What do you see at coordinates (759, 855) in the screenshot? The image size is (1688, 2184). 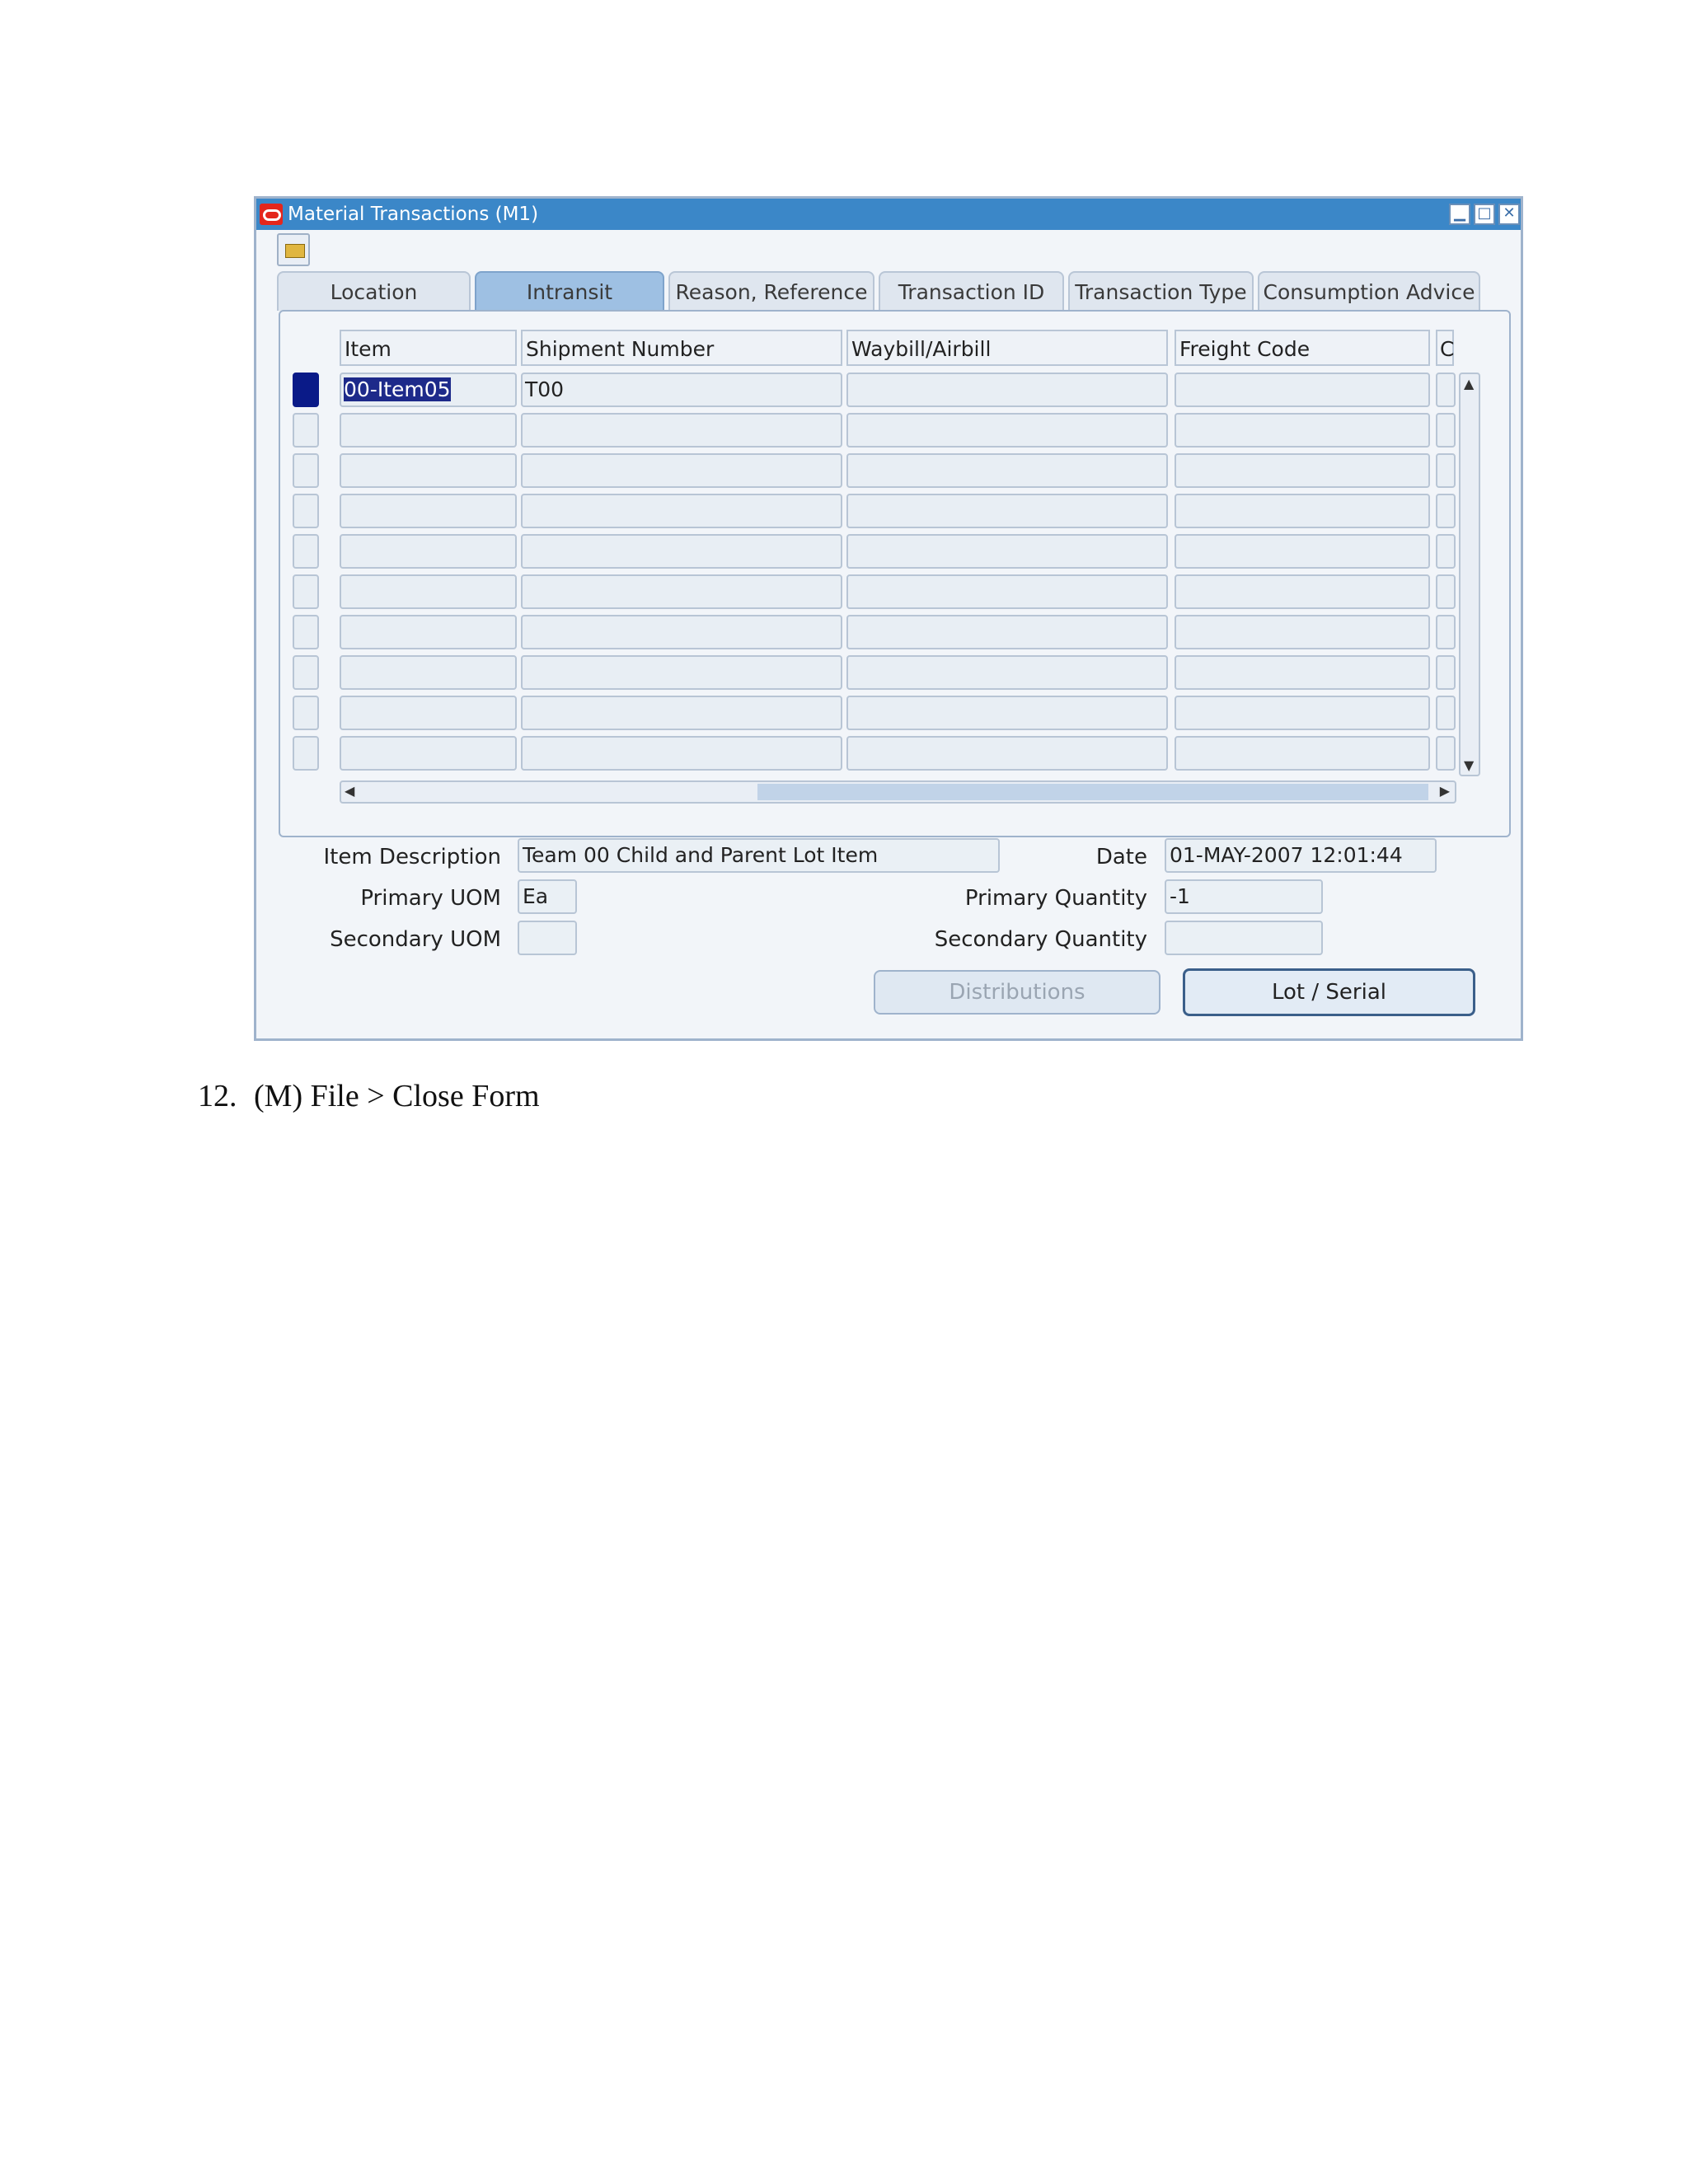 I see `item-description-field: Team 00 Child and Parent Lot Item` at bounding box center [759, 855].